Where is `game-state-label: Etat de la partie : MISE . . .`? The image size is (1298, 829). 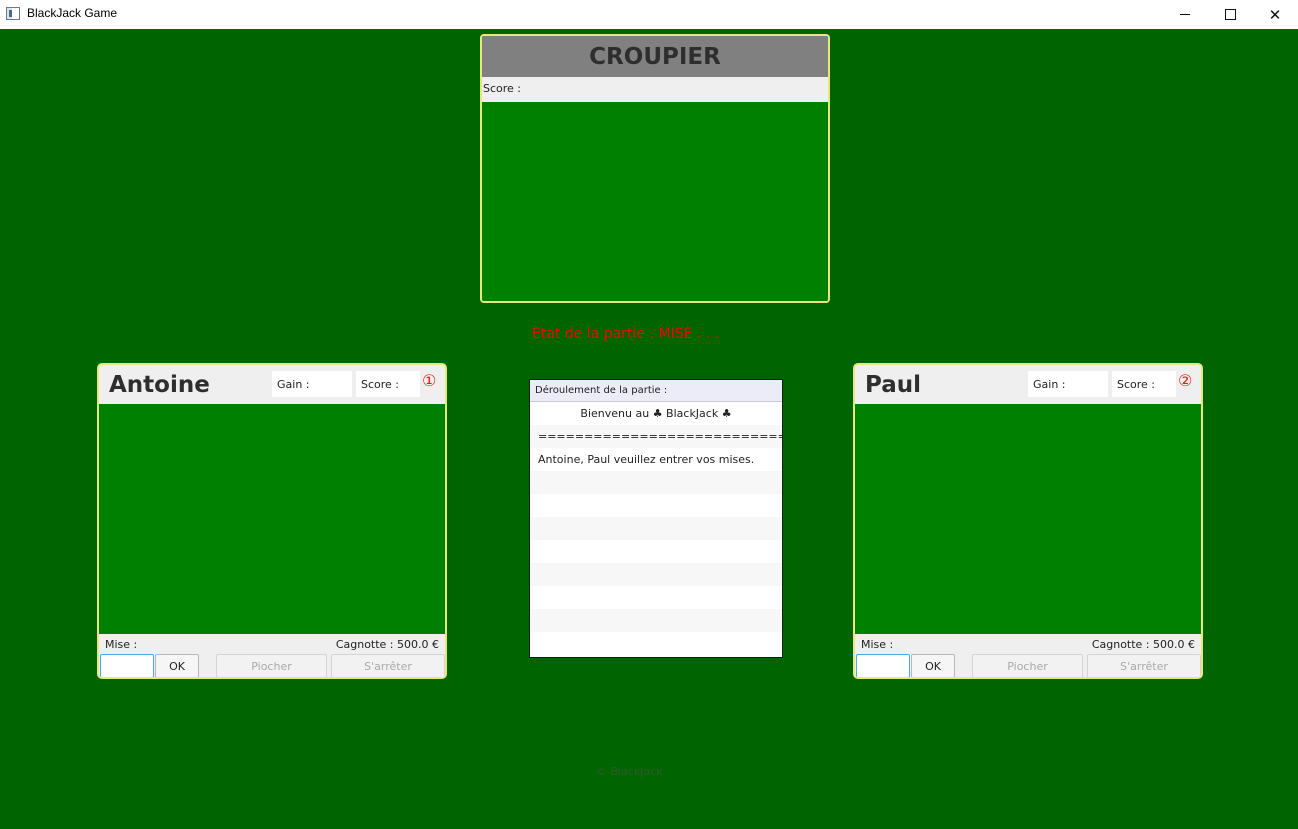 game-state-label: Etat de la partie : MISE . . . is located at coordinates (626, 334).